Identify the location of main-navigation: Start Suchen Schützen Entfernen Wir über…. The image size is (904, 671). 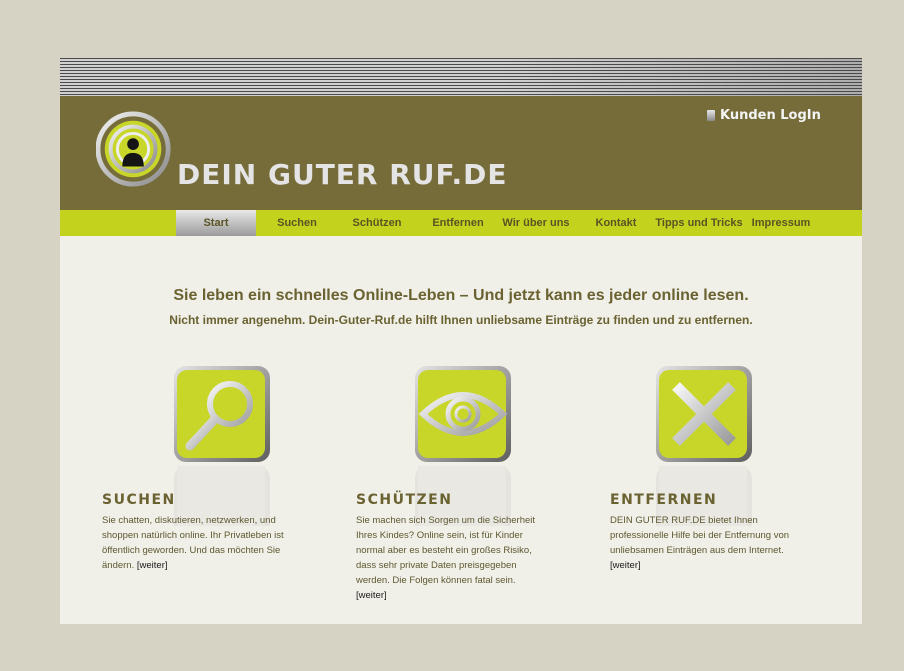
(461, 223).